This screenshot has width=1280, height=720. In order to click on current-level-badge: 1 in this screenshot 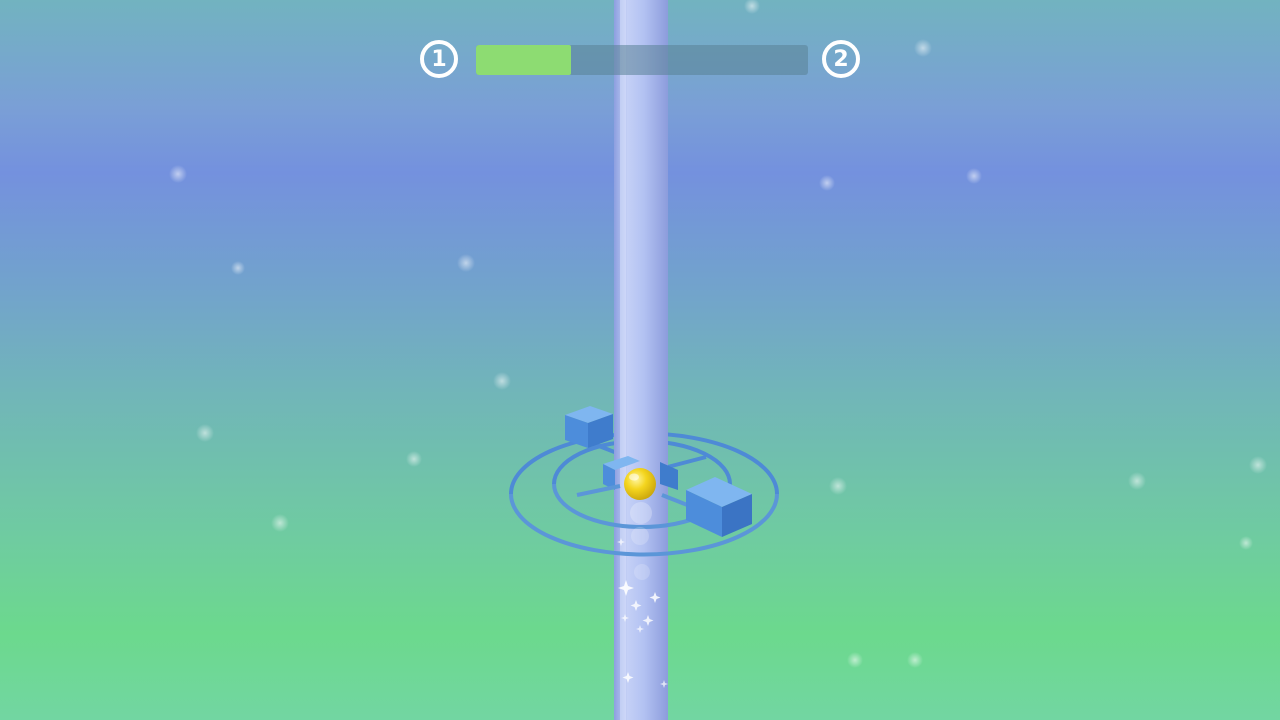, I will do `click(439, 59)`.